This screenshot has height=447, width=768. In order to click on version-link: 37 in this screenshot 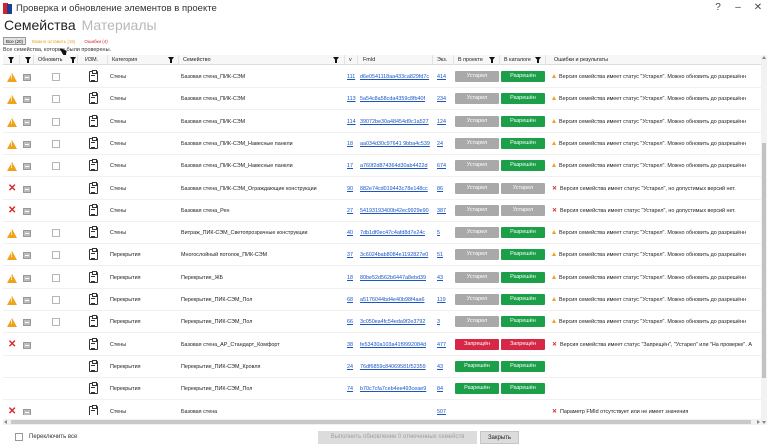, I will do `click(353, 255)`.